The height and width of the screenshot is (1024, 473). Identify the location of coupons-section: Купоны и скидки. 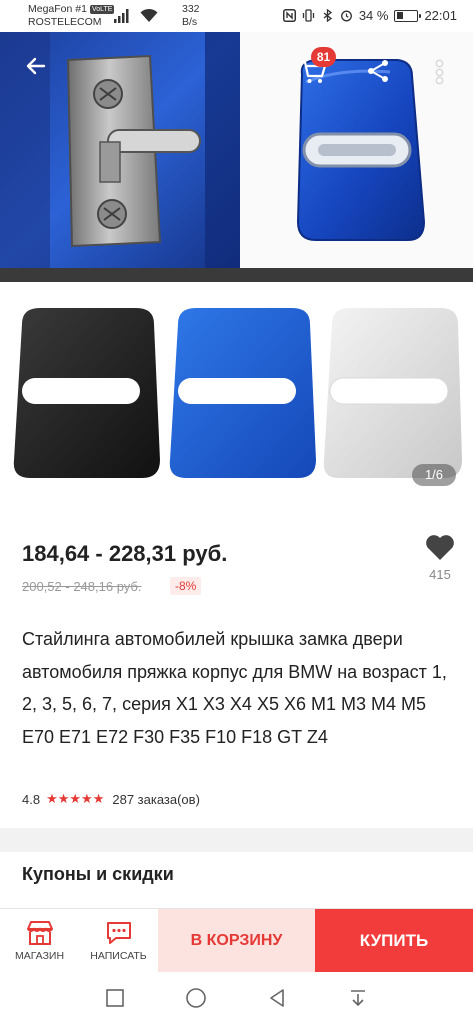
(236, 880).